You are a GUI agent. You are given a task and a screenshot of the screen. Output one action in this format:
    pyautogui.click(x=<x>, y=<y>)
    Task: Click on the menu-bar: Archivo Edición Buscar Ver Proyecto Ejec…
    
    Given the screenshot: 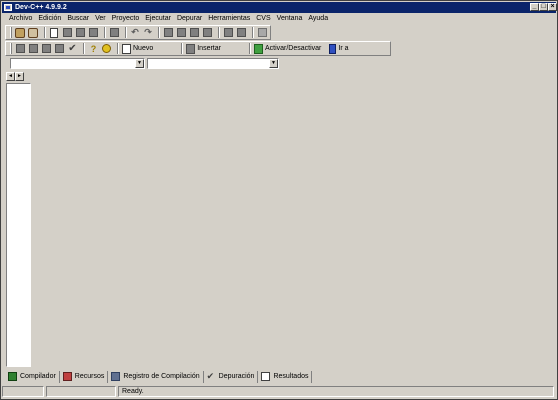 What is the action you would take?
    pyautogui.click(x=279, y=18)
    